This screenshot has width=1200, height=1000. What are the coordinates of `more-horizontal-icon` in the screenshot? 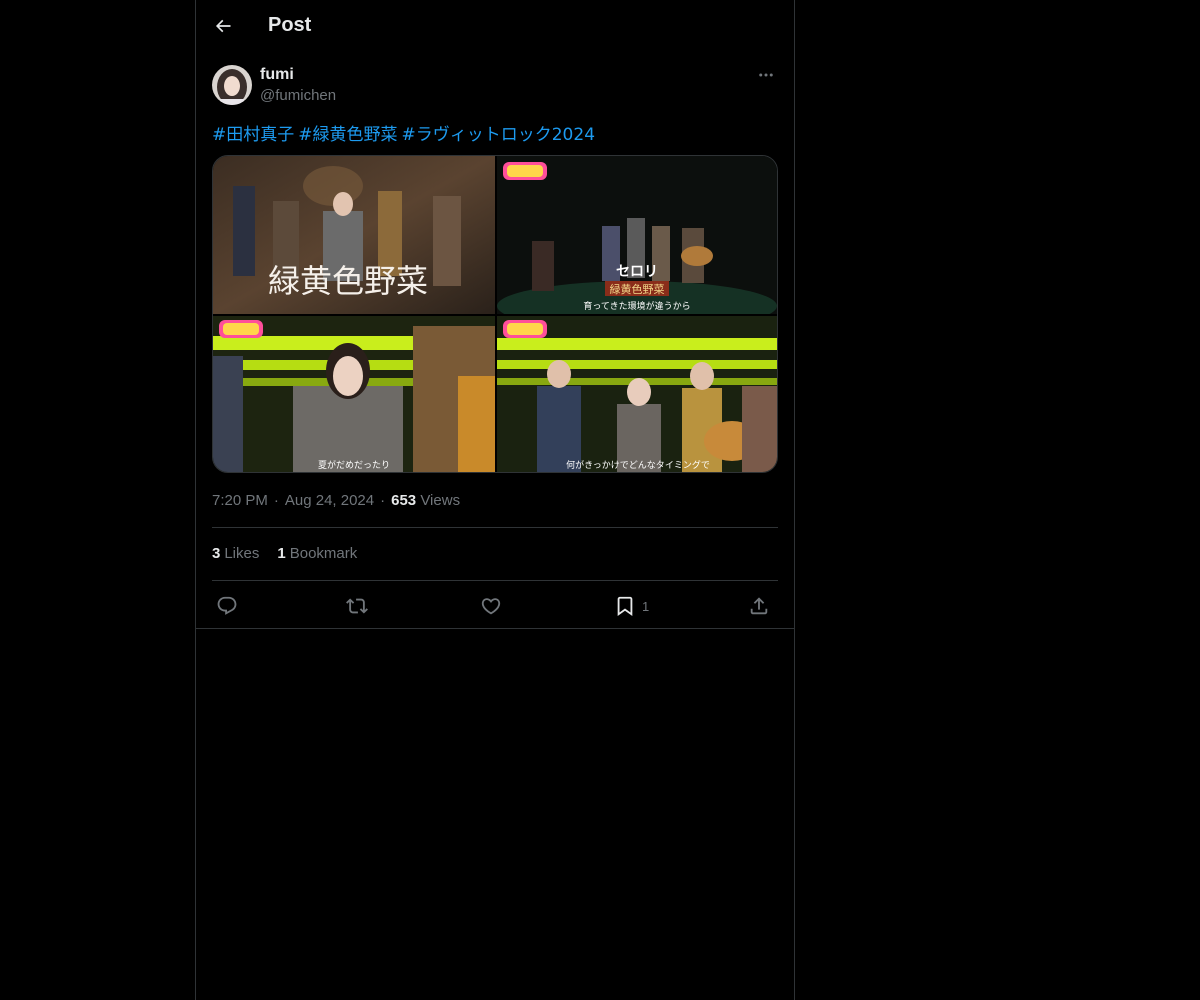 It's located at (766, 75).